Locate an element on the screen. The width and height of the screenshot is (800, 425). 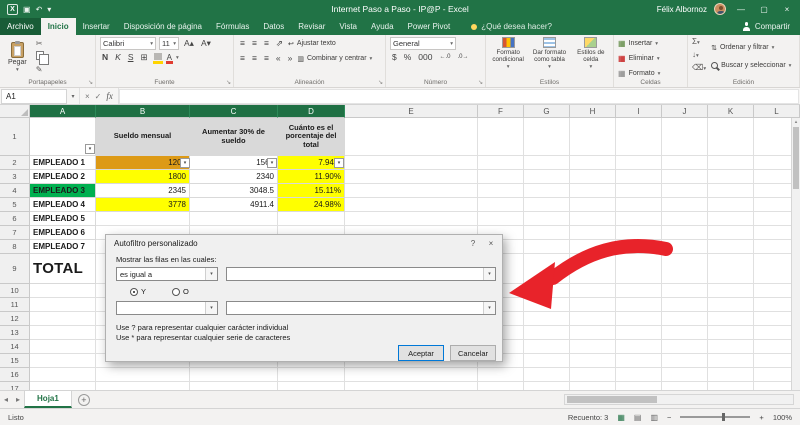
row-header-14: 14 is located at coordinates (15, 347).